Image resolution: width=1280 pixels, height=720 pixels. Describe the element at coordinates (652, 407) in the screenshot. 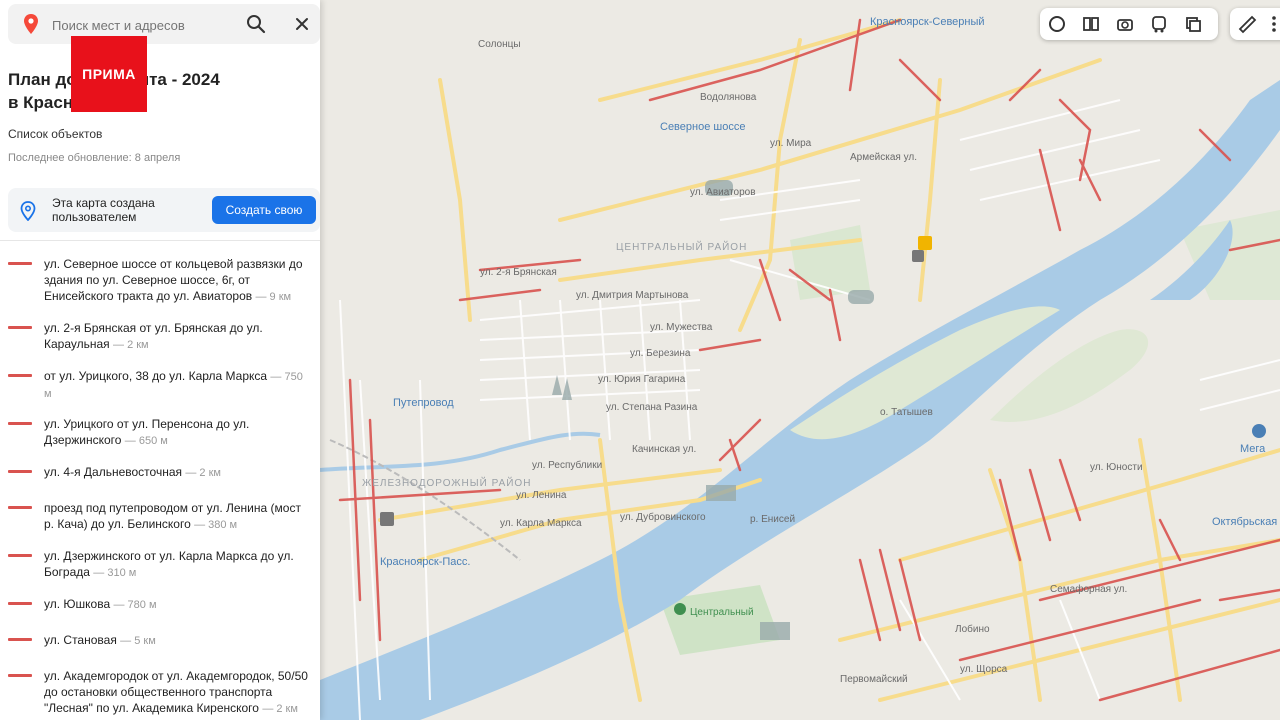

I see `label-ul-stepana-razina: ул. Степана Разина` at that location.